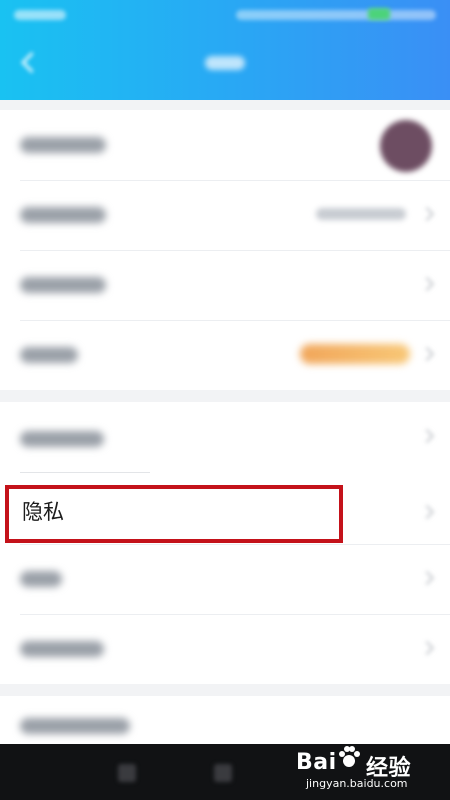 This screenshot has height=800, width=450. Describe the element at coordinates (360, 769) in the screenshot. I see `baidu-watermark: Bai 经验 jingyan.baidu.com` at that location.